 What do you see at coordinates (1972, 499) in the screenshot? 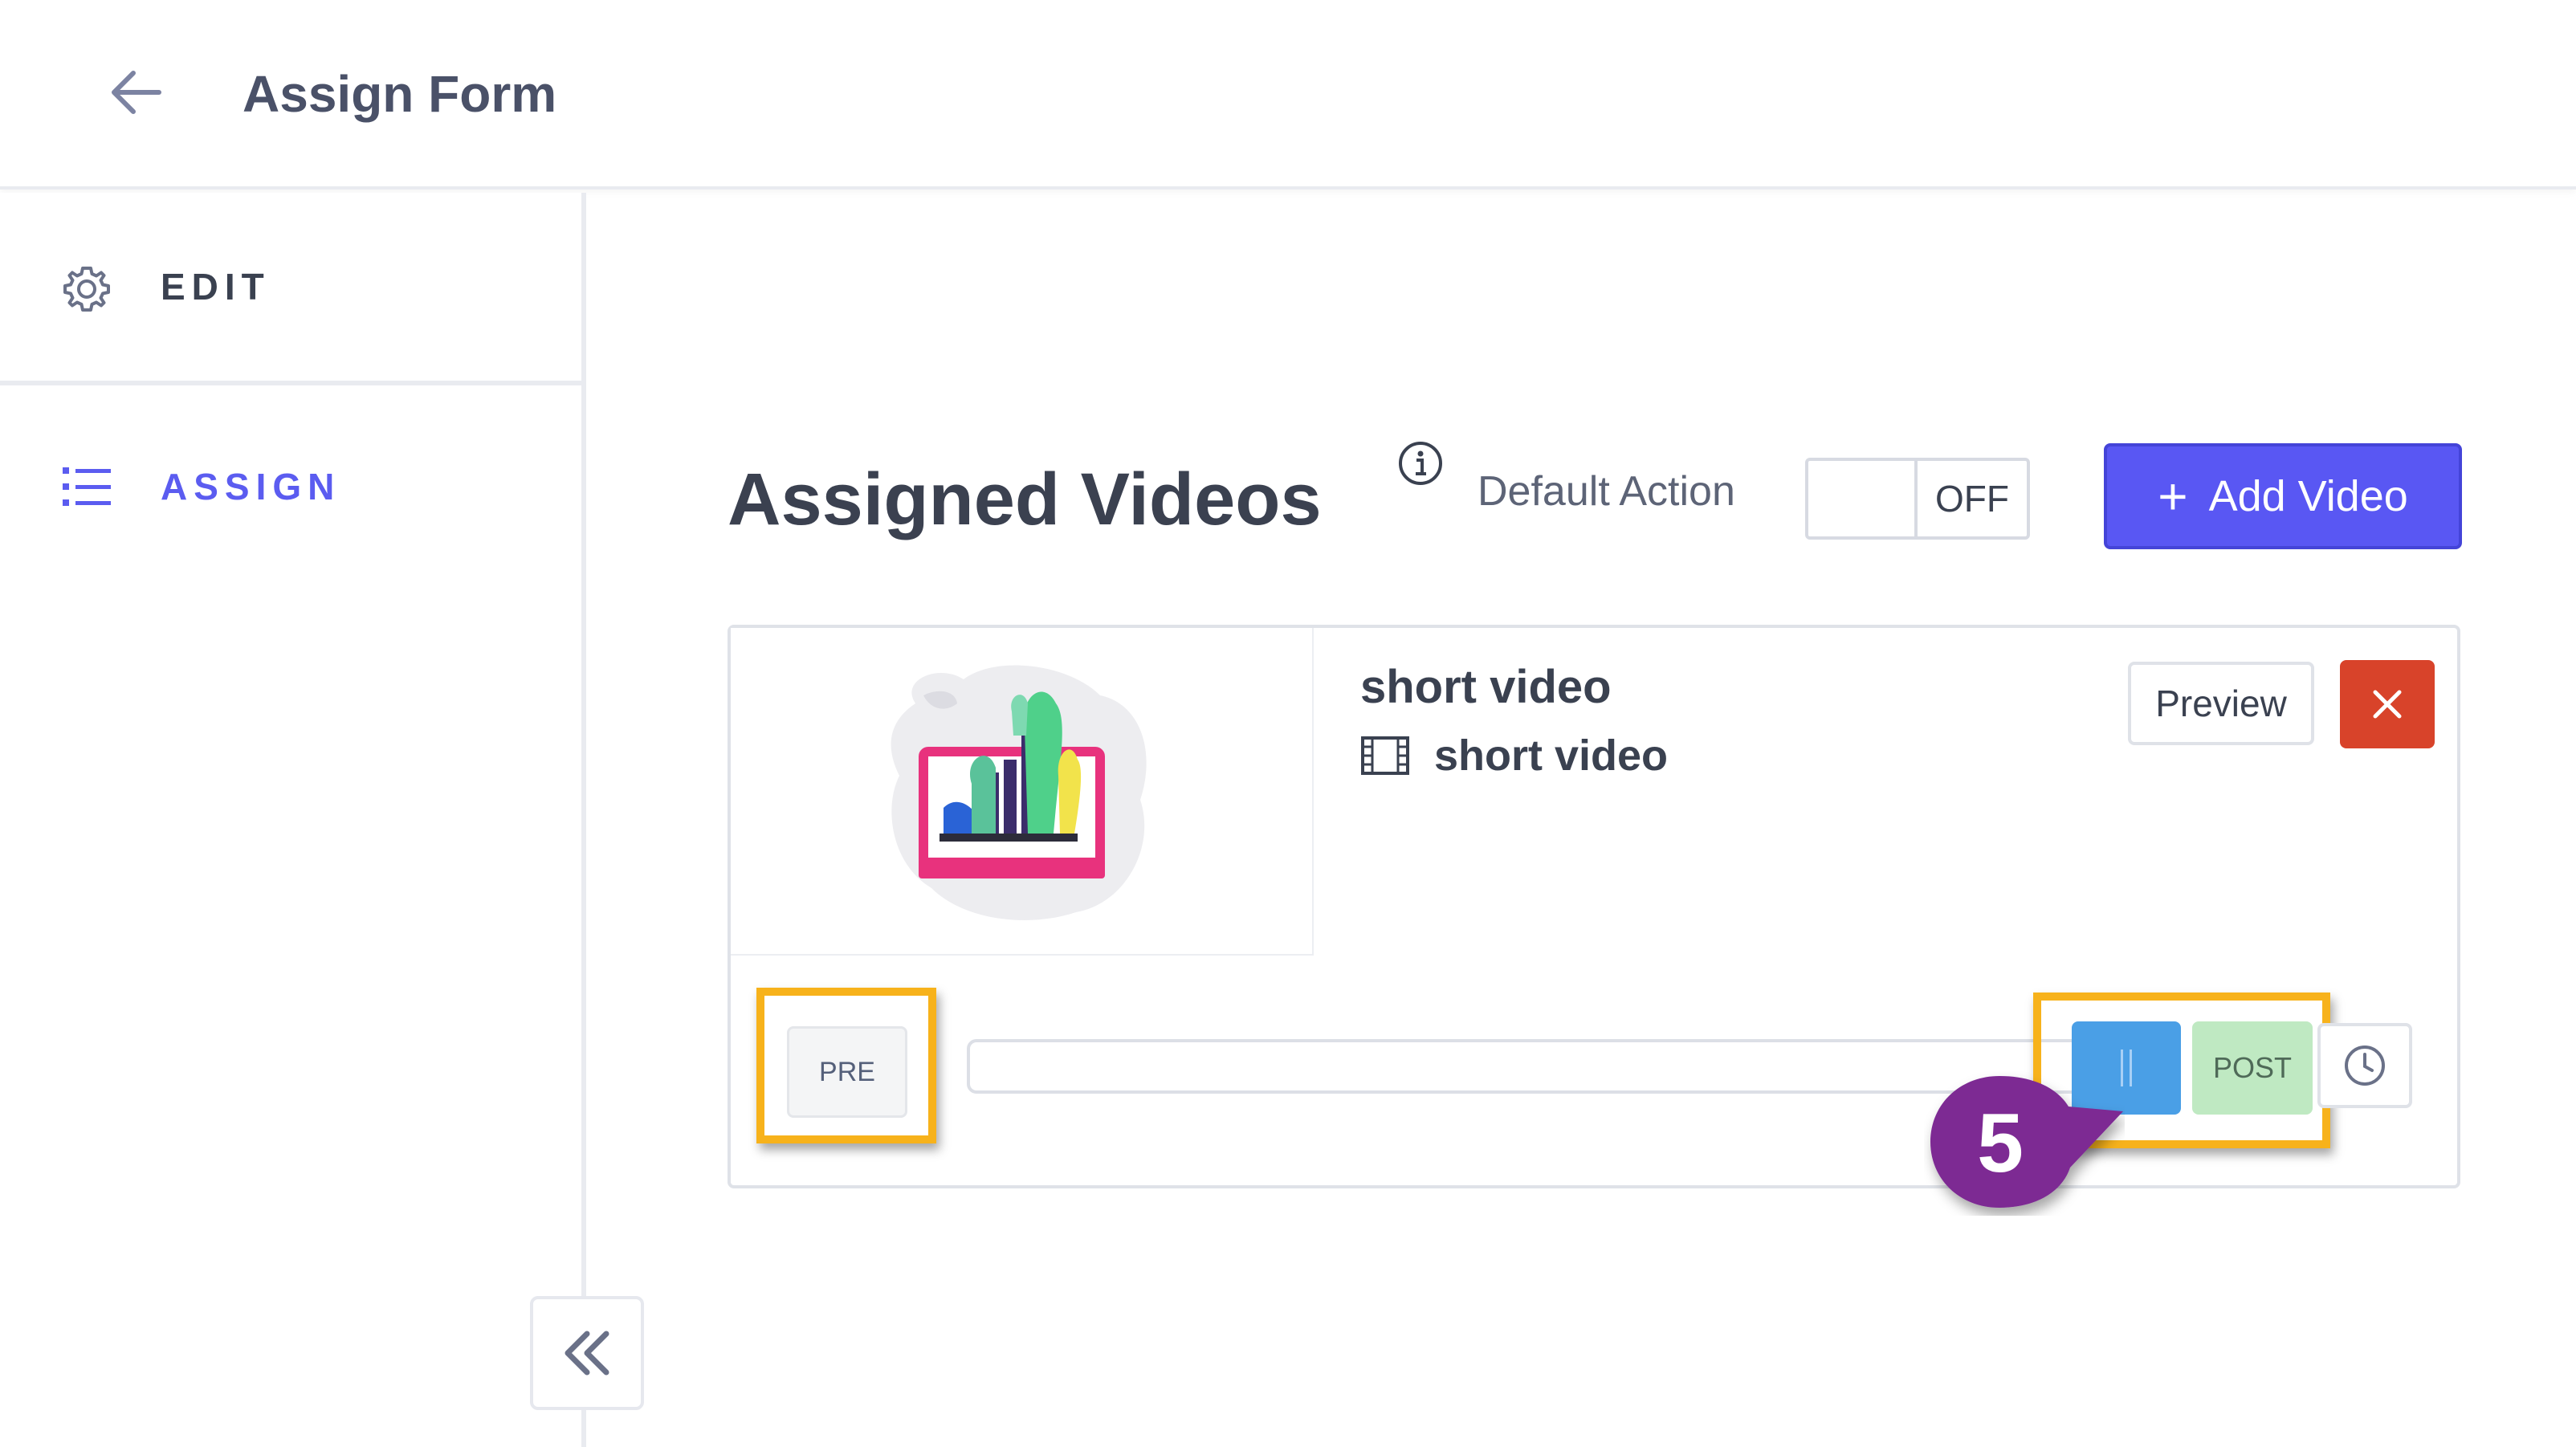
I see `toggle-state: OFF` at bounding box center [1972, 499].